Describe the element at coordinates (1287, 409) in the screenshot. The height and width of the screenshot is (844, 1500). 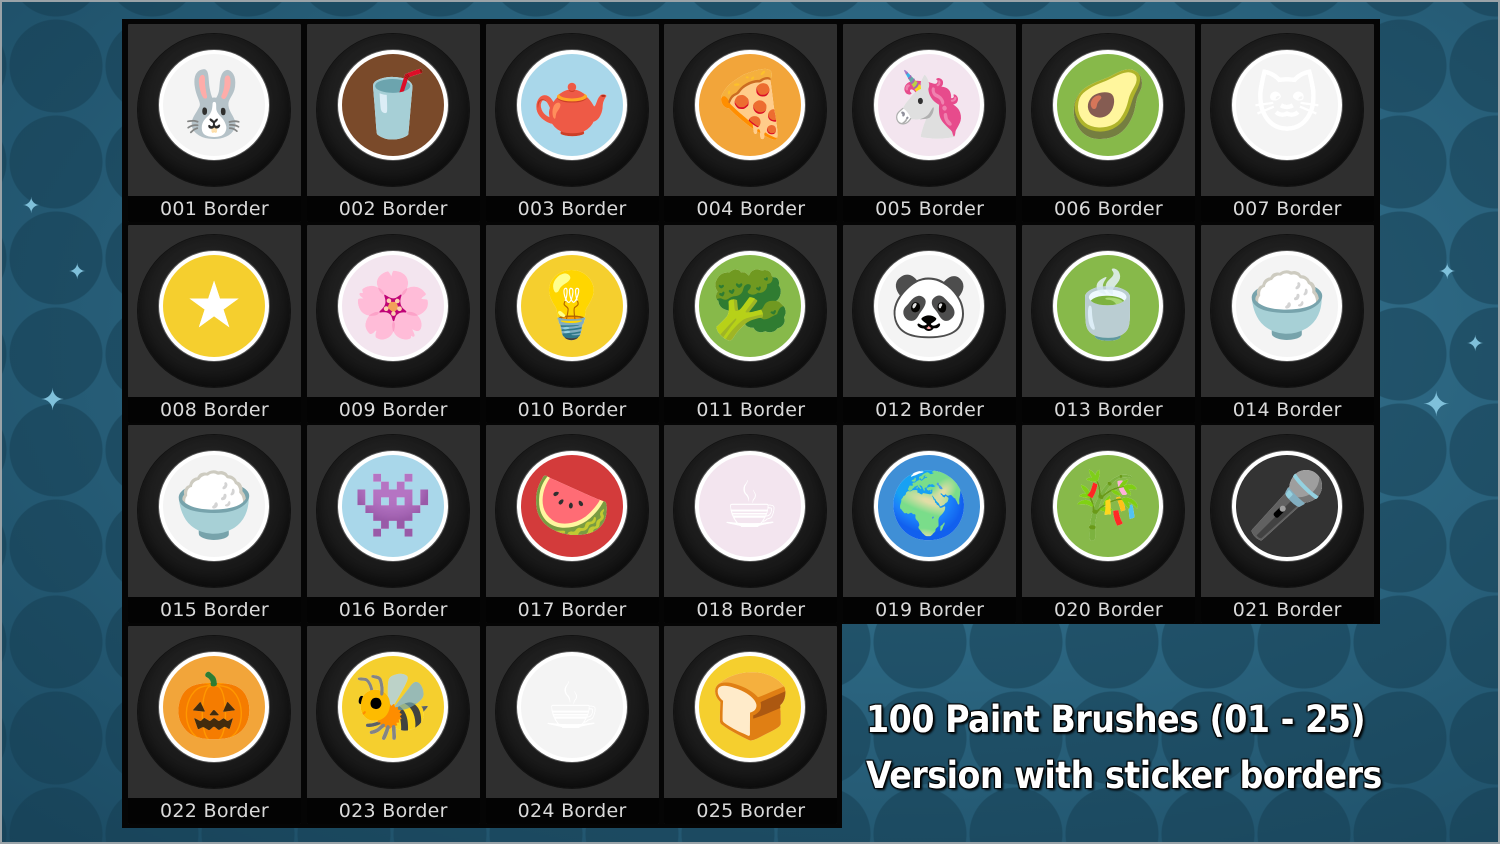
I see `brush-label: 014 Border` at that location.